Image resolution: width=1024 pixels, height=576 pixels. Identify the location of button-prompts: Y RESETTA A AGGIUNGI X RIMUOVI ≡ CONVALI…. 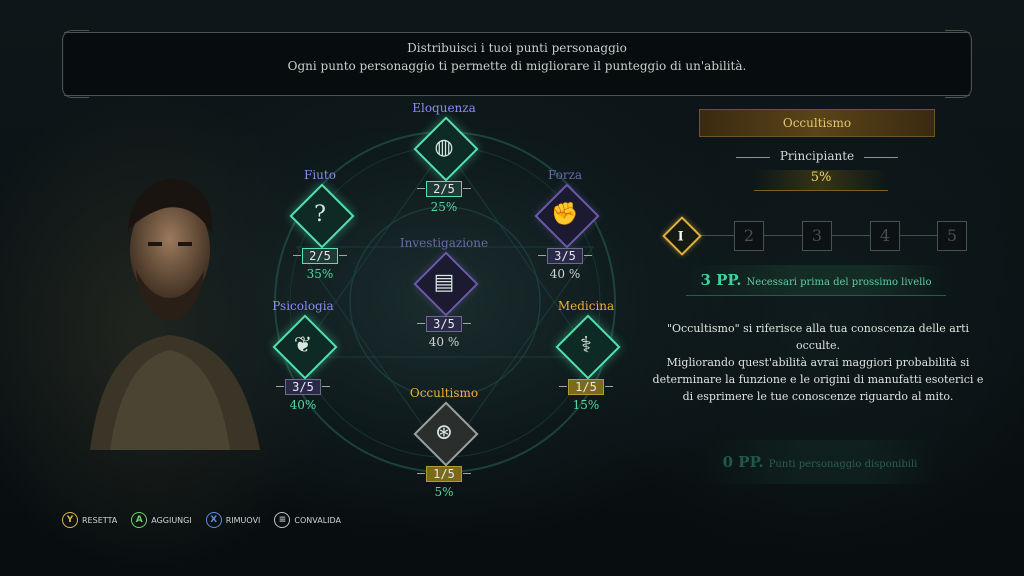
(204, 520).